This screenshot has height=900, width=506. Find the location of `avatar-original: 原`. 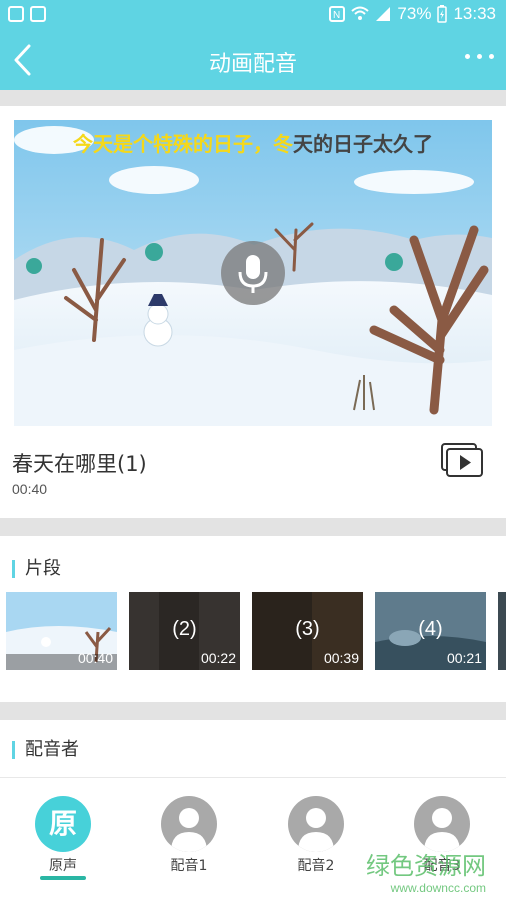

avatar-original: 原 is located at coordinates (63, 824).